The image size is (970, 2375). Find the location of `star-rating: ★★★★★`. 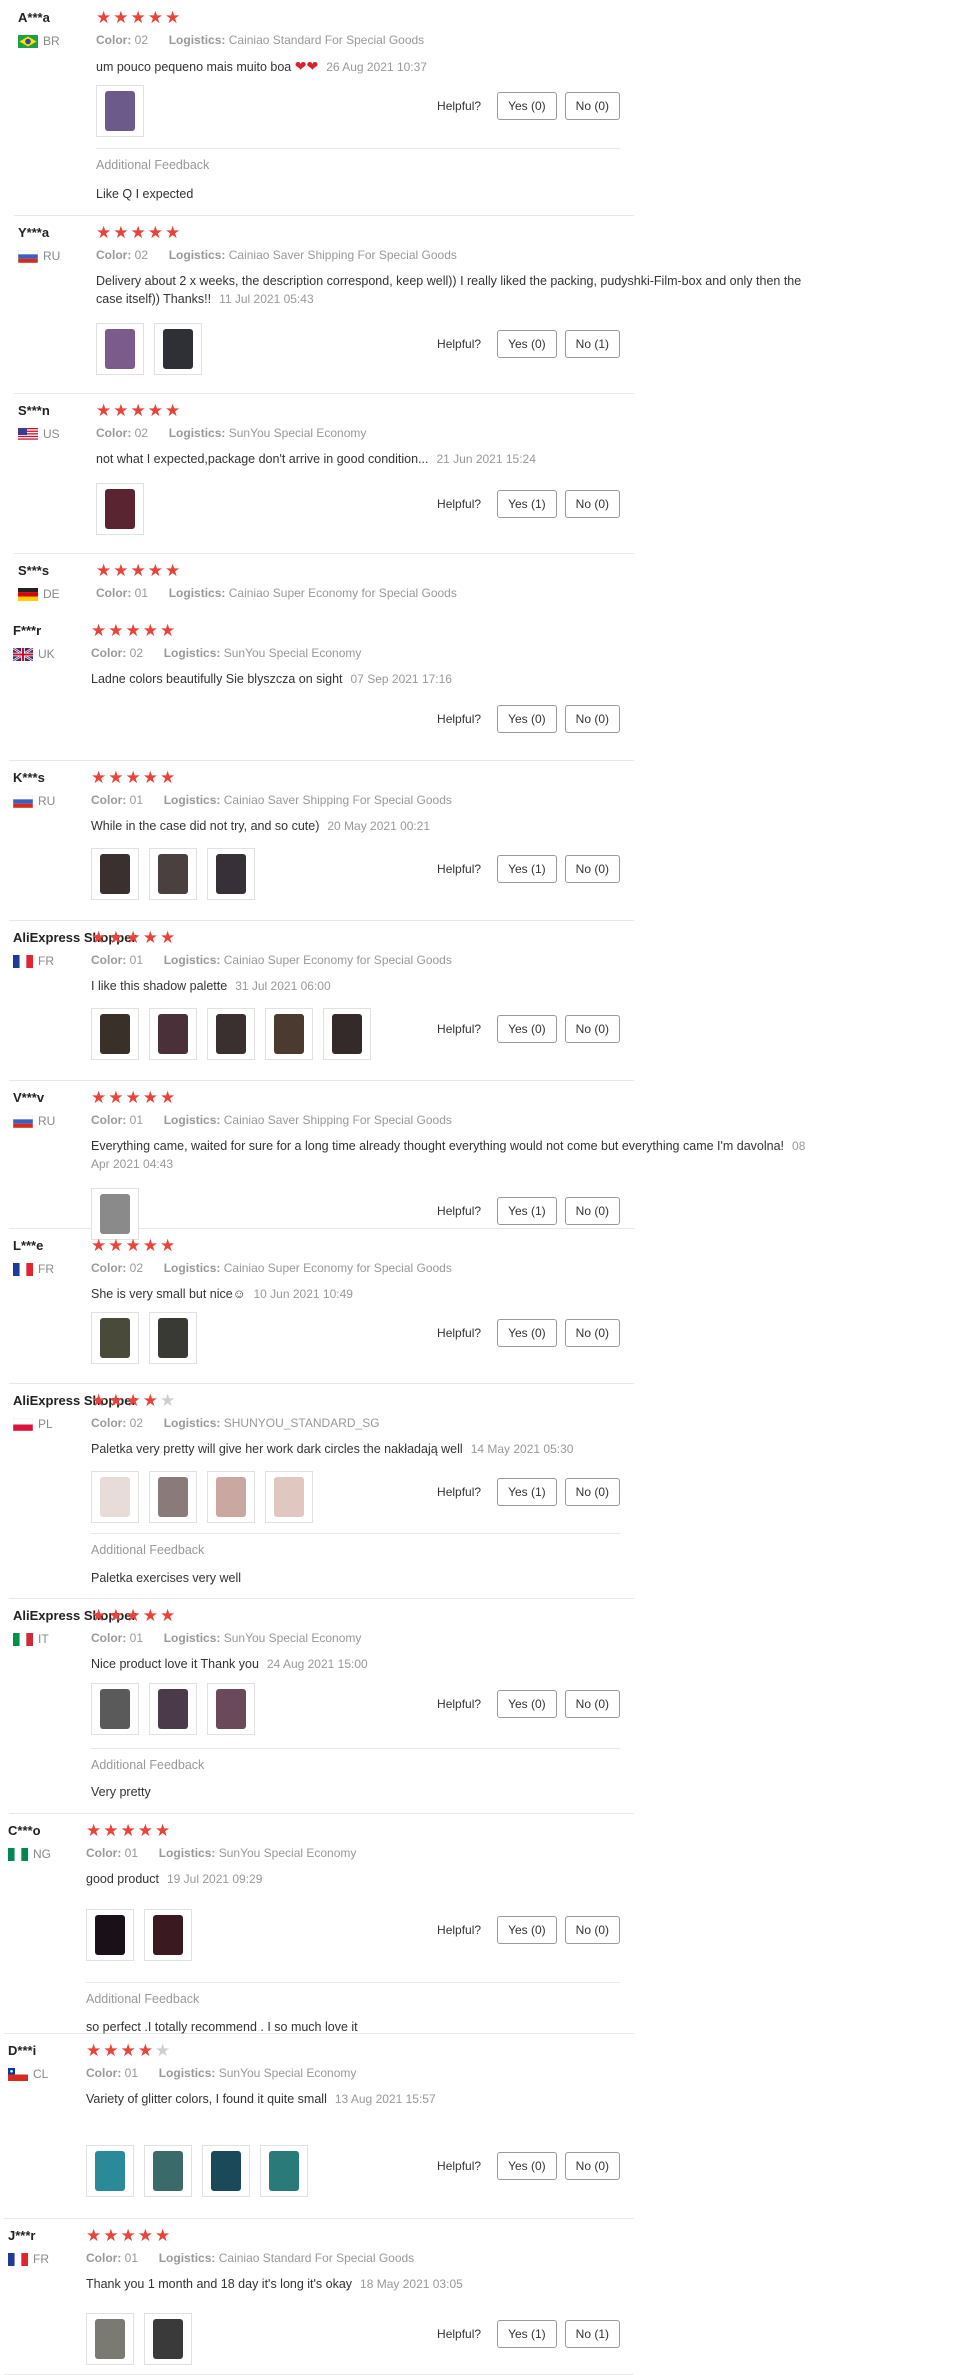

star-rating: ★★★★★ is located at coordinates (134, 938).